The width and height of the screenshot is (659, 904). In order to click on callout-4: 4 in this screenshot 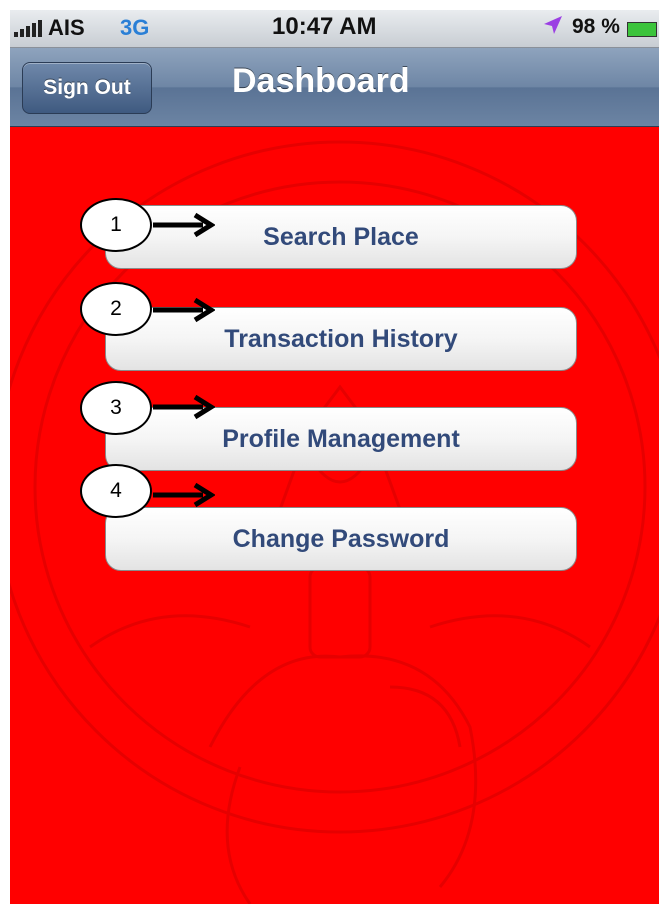, I will do `click(116, 491)`.